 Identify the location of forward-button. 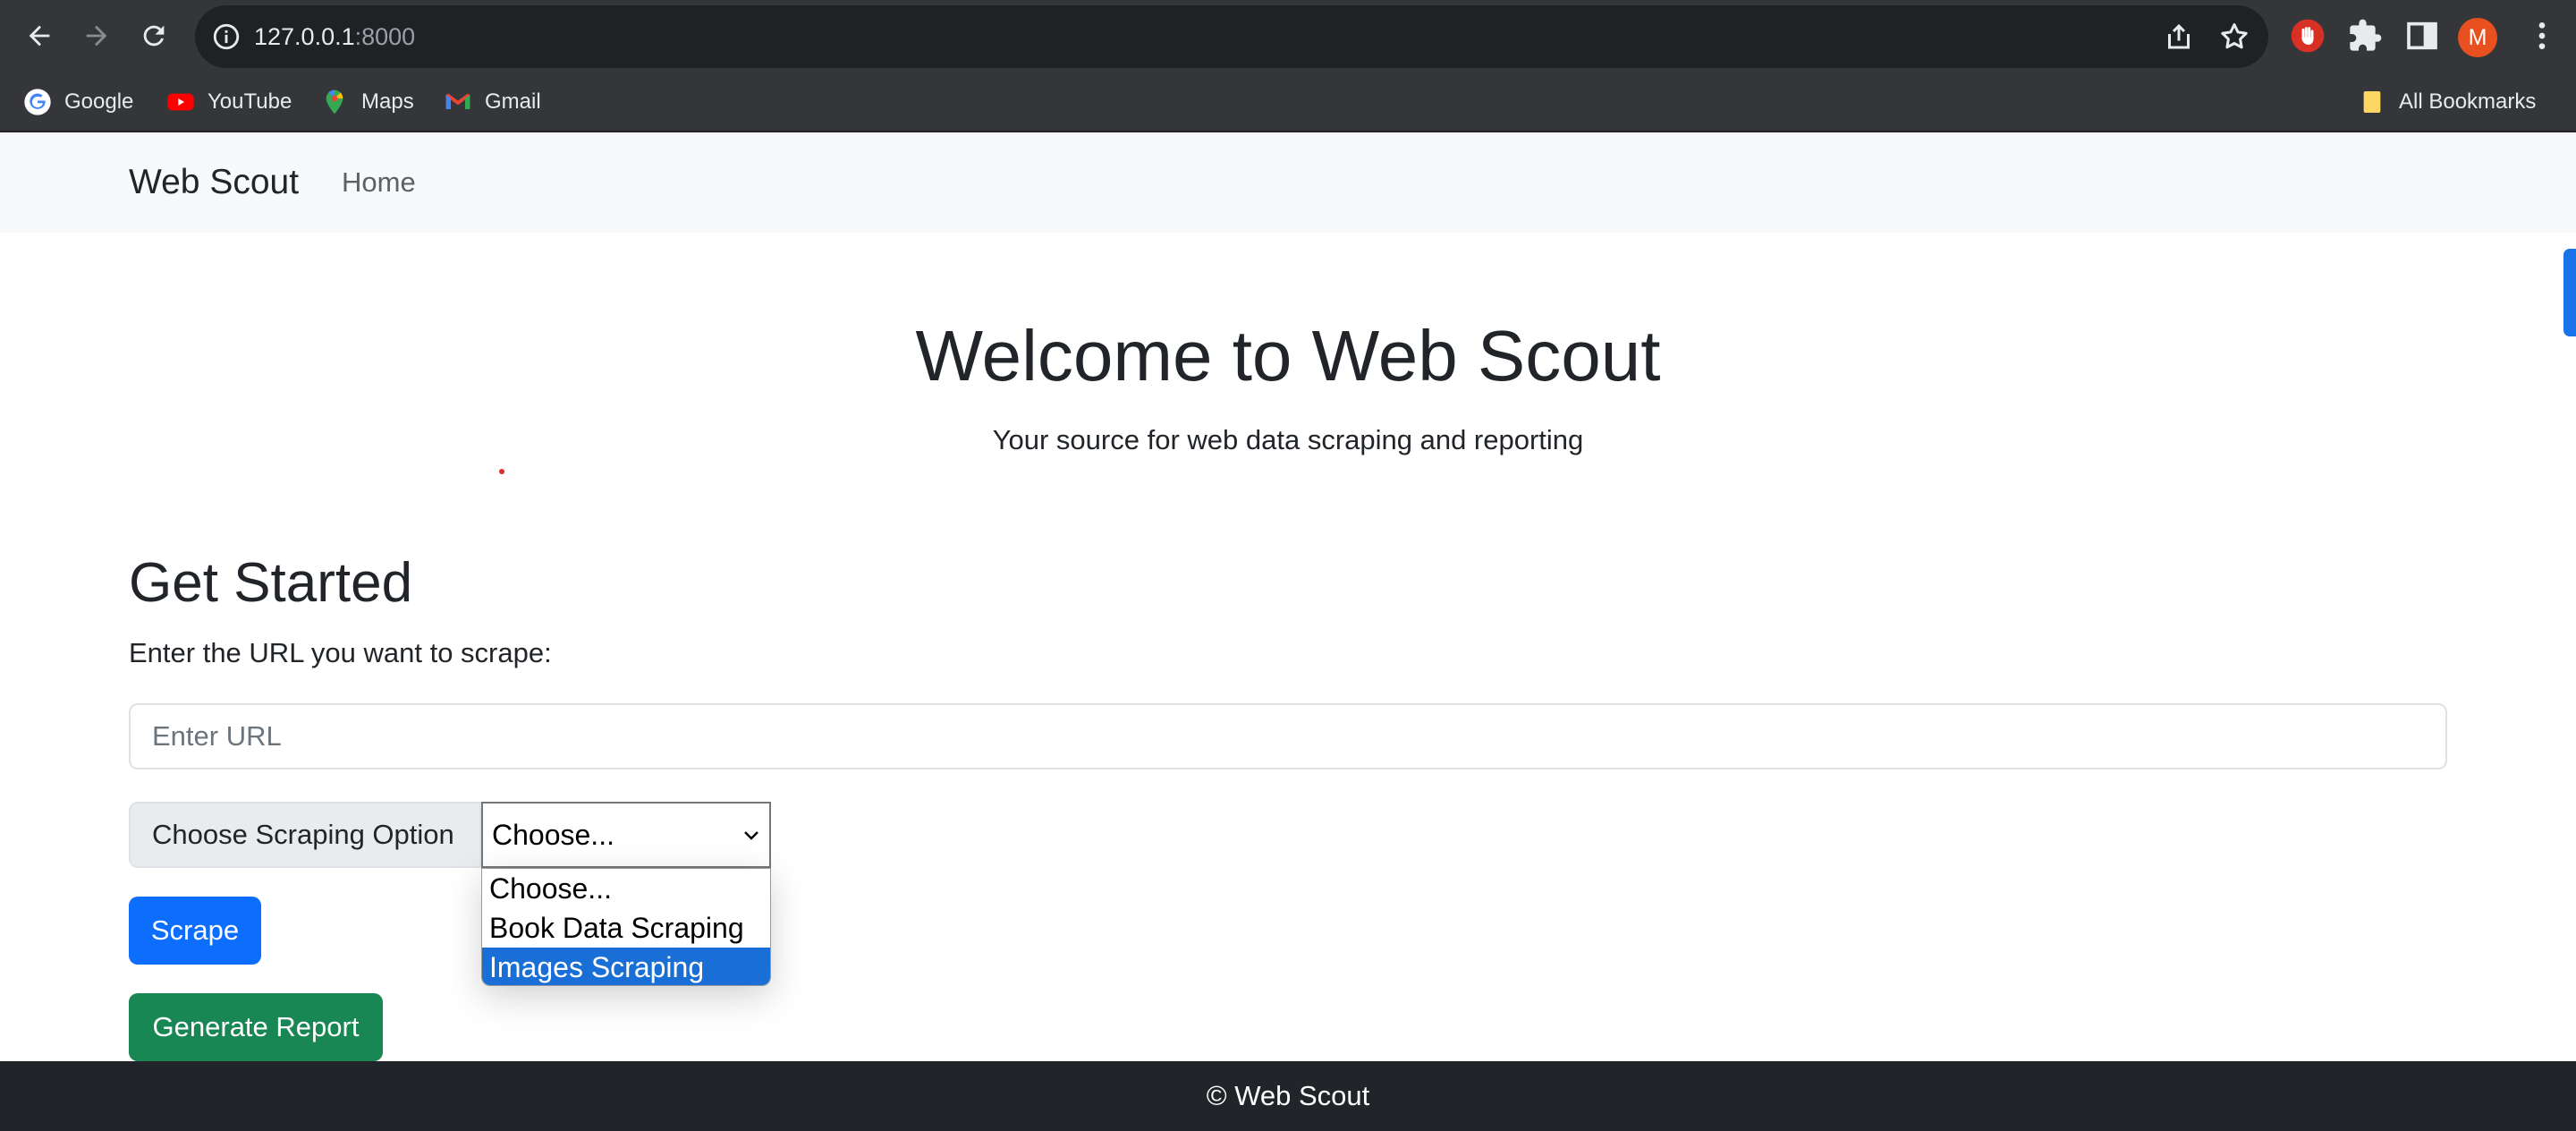
(97, 36).